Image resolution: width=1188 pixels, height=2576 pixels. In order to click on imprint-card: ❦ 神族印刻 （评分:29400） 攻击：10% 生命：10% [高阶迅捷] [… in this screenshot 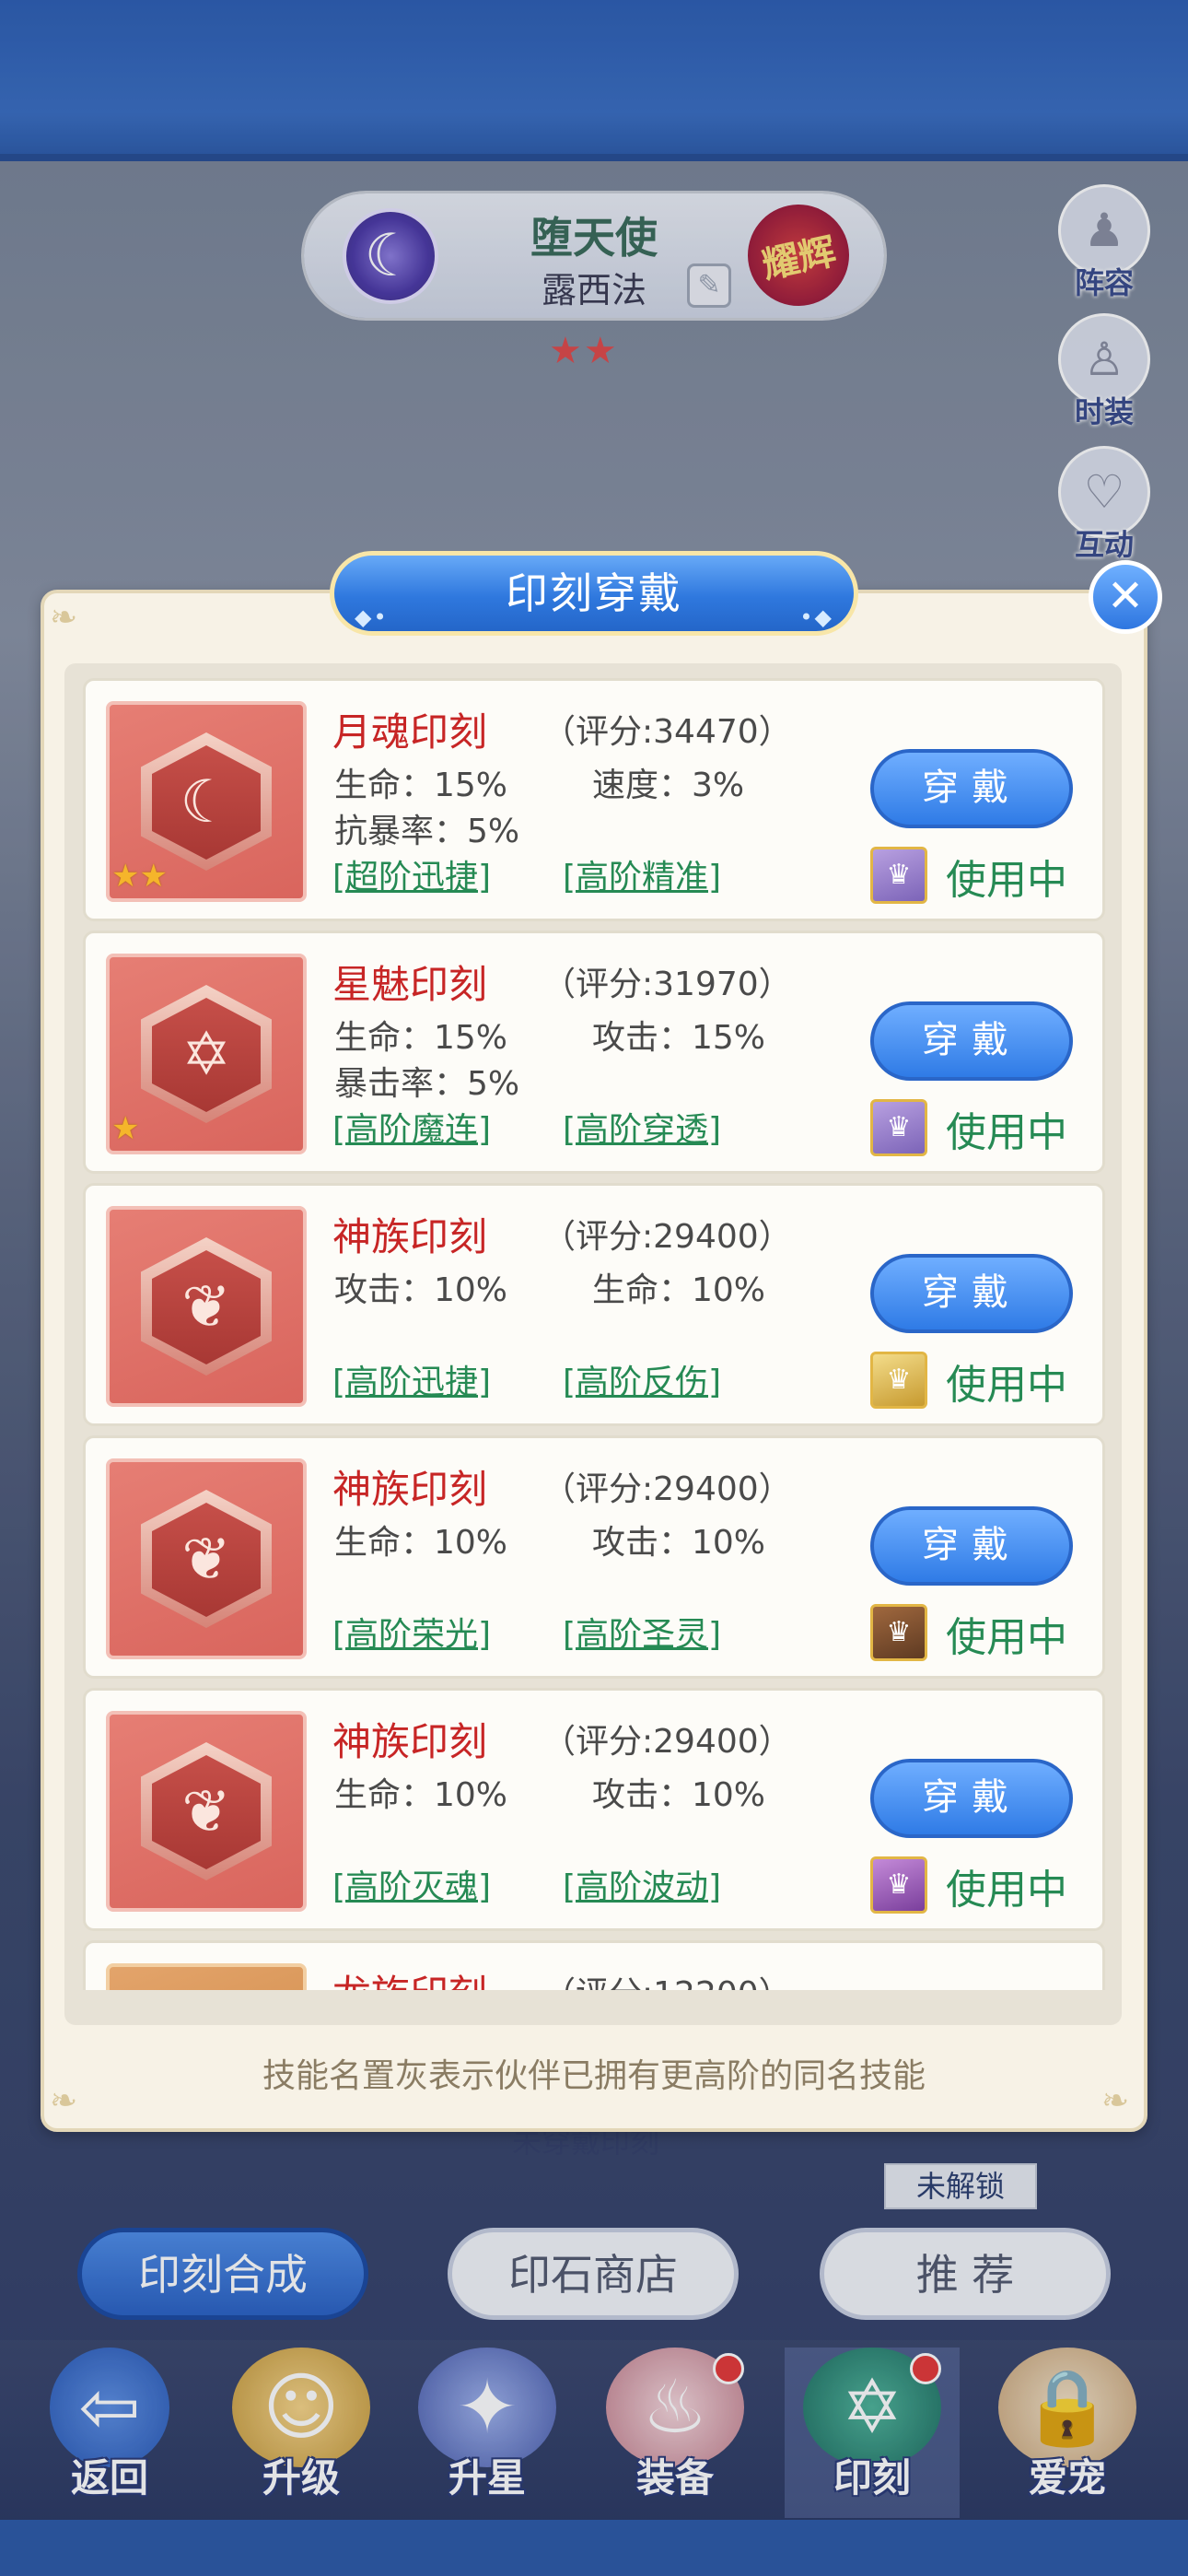, I will do `click(594, 1304)`.